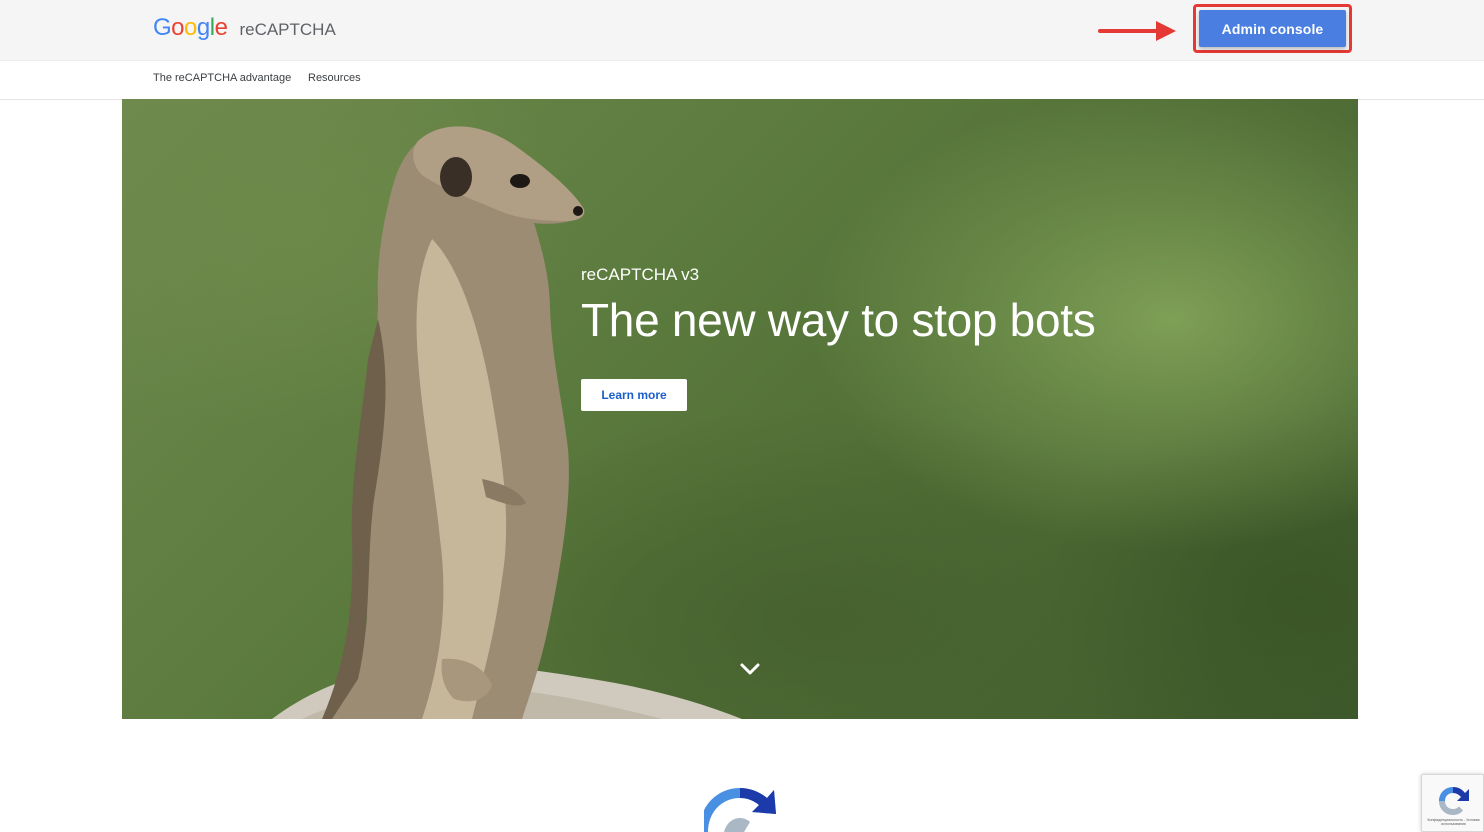 This screenshot has width=1484, height=832. I want to click on chevron-down-icon, so click(750, 669).